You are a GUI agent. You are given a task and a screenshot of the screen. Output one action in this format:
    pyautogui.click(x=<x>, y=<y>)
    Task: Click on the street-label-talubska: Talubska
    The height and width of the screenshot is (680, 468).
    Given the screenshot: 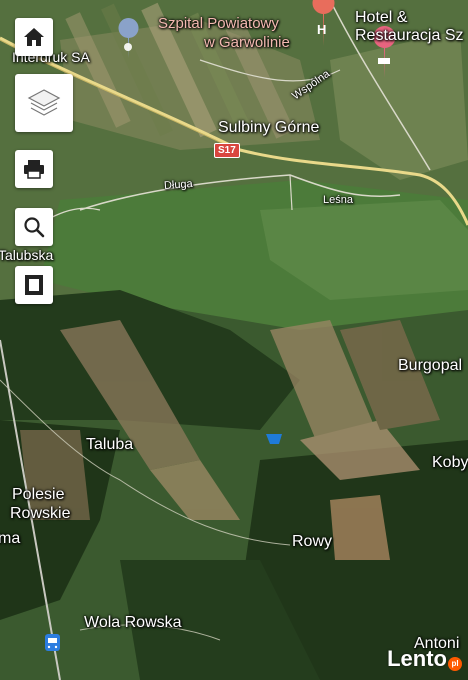 What is the action you would take?
    pyautogui.click(x=27, y=255)
    